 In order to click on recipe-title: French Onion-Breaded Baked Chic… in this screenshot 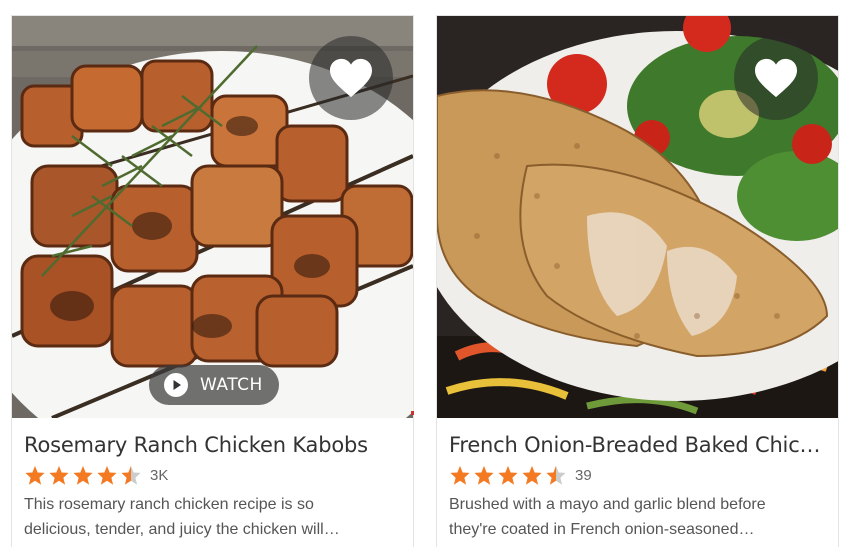, I will do `click(637, 445)`.